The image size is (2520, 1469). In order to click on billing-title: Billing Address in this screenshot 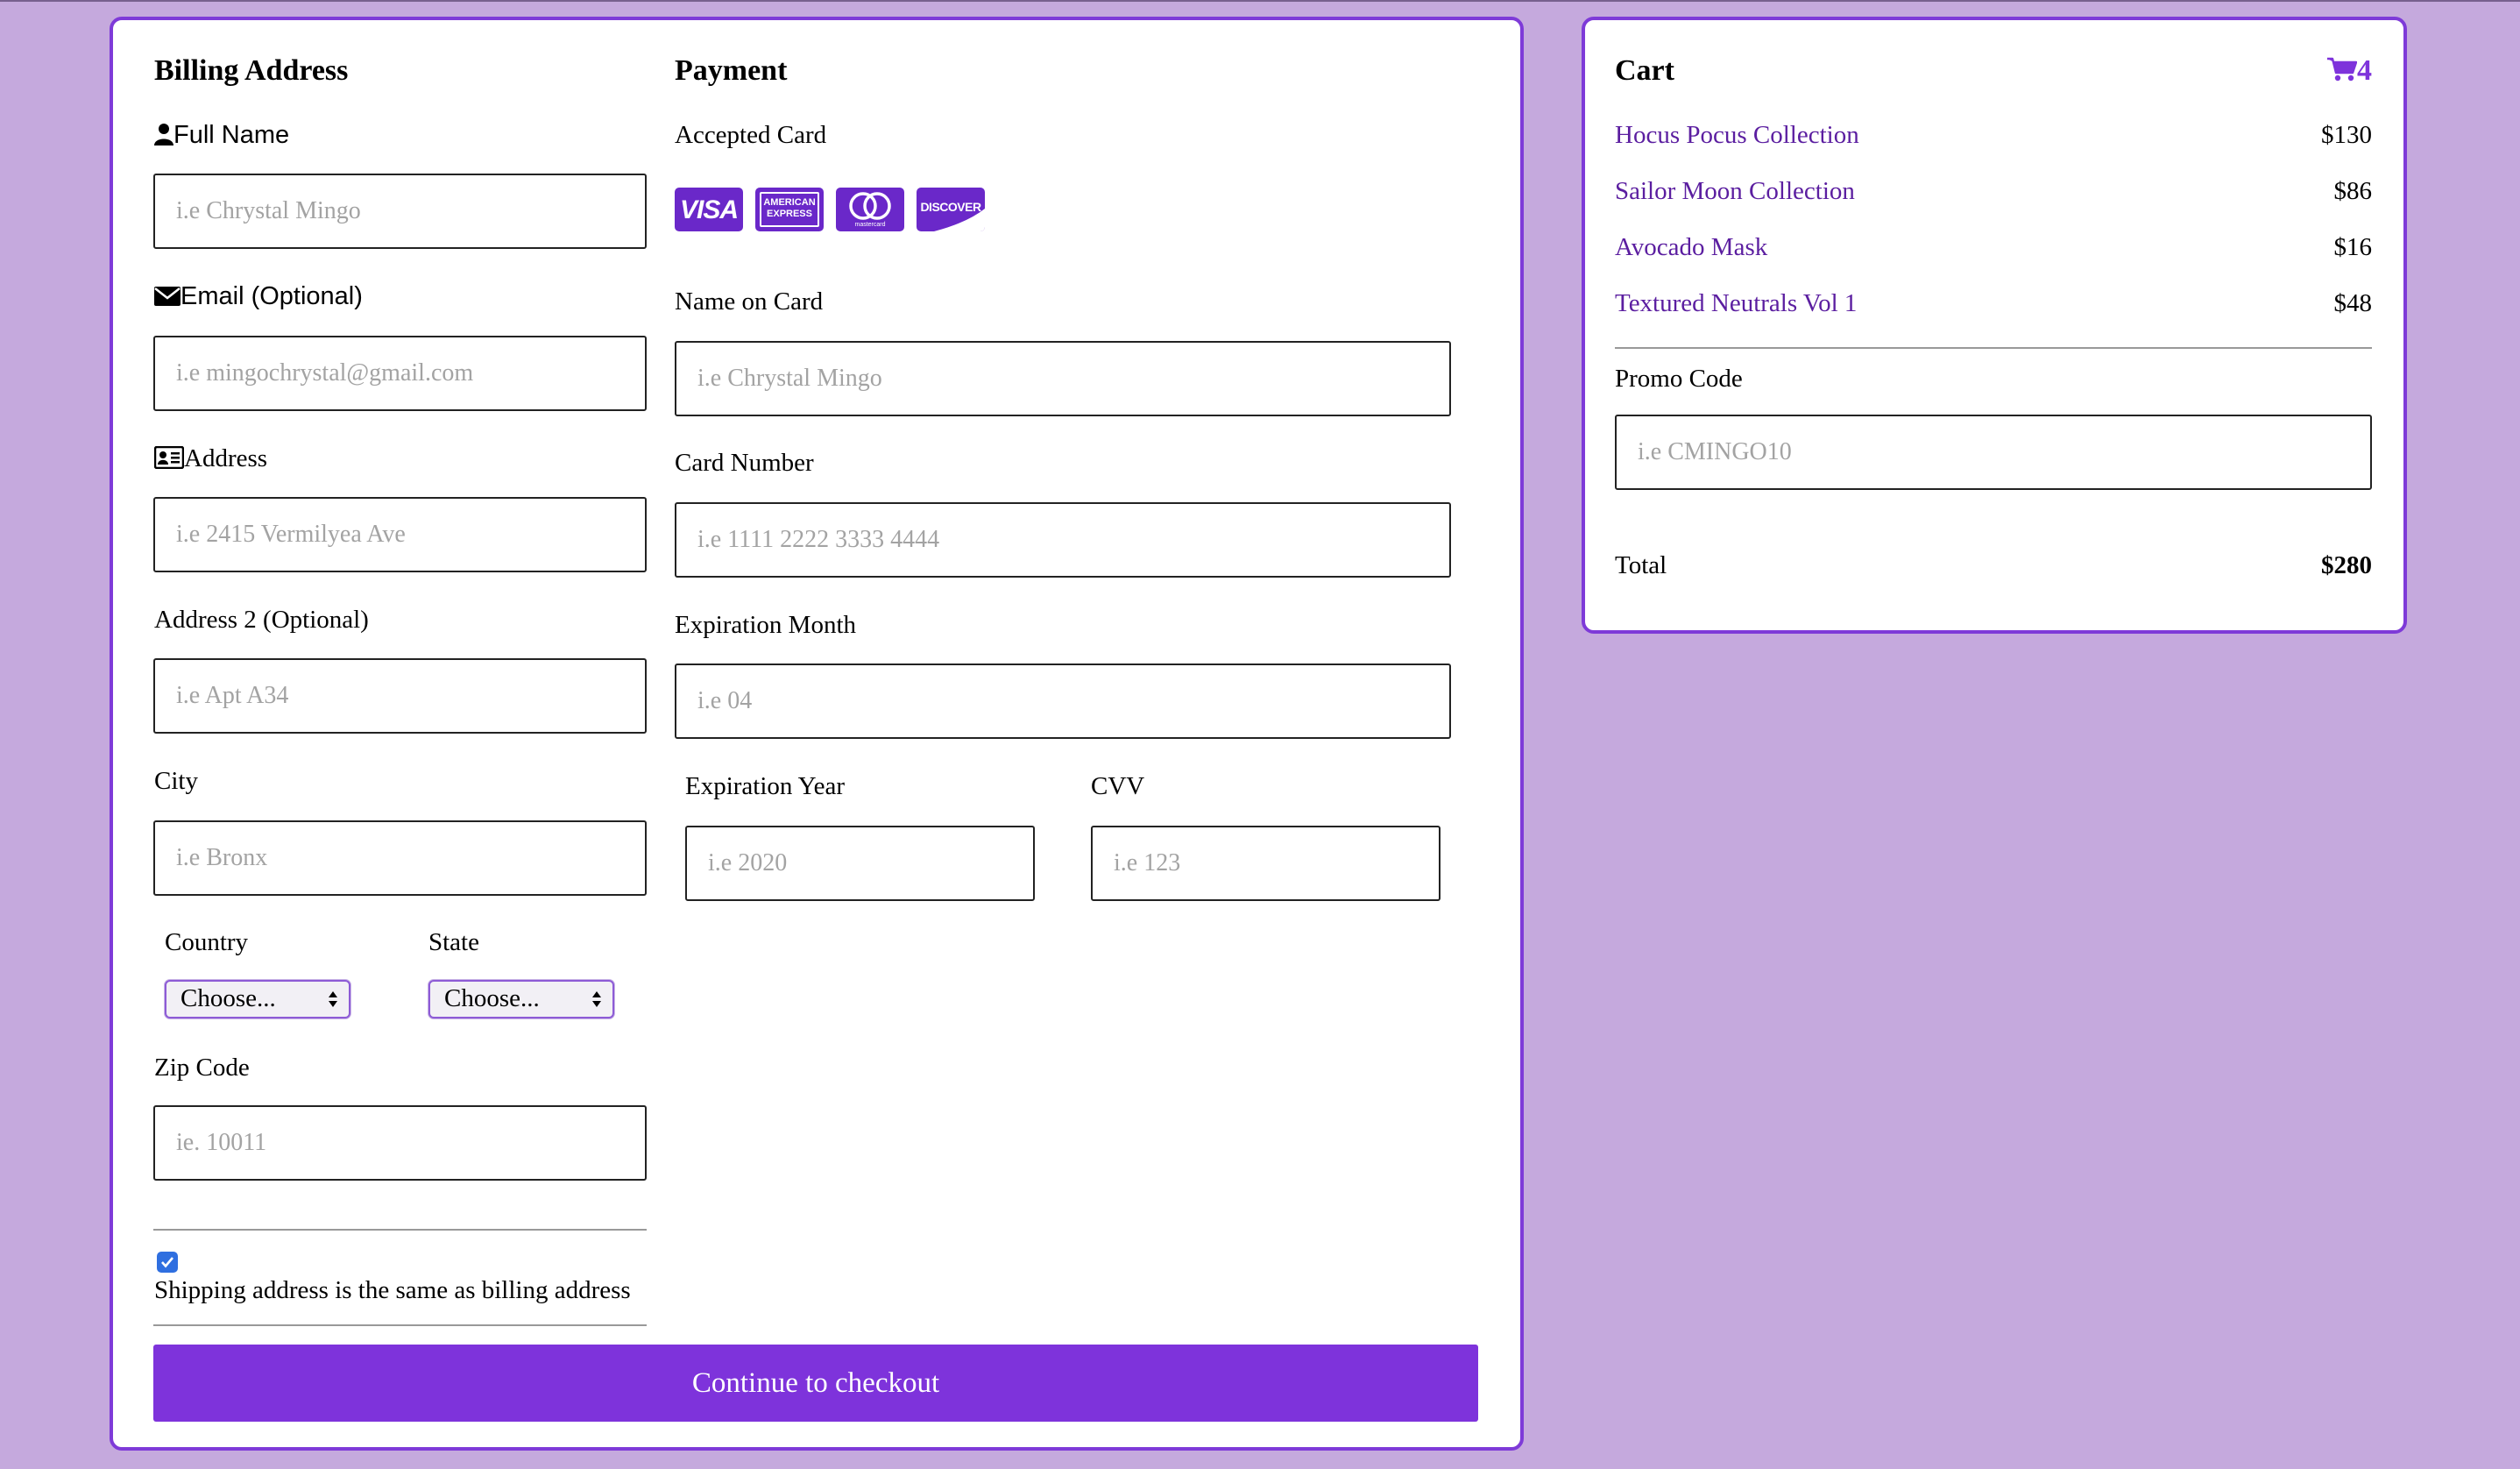, I will do `click(251, 70)`.